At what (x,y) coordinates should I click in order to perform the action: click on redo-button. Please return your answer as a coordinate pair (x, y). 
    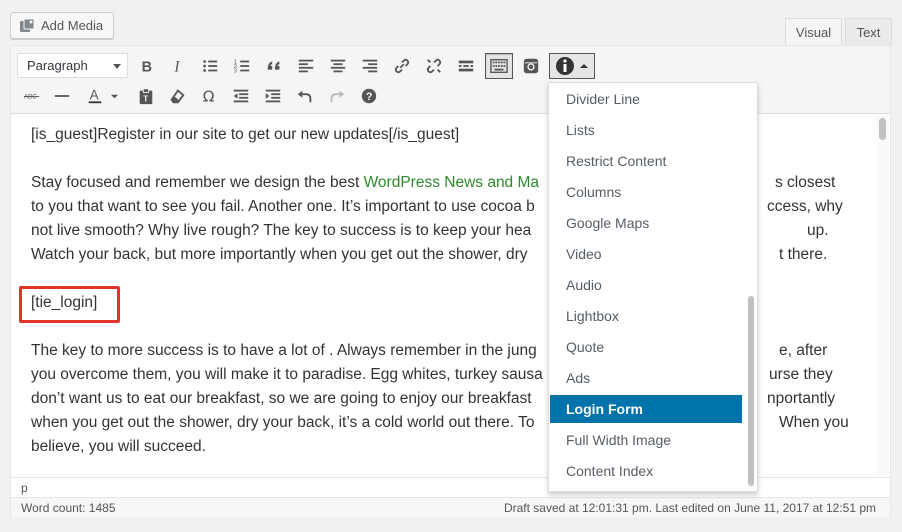
    Looking at the image, I should click on (337, 96).